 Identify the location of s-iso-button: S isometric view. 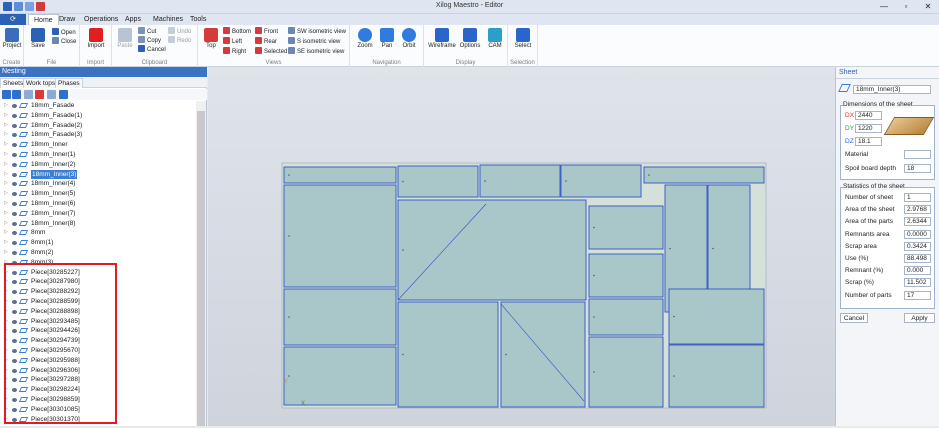
(314, 41).